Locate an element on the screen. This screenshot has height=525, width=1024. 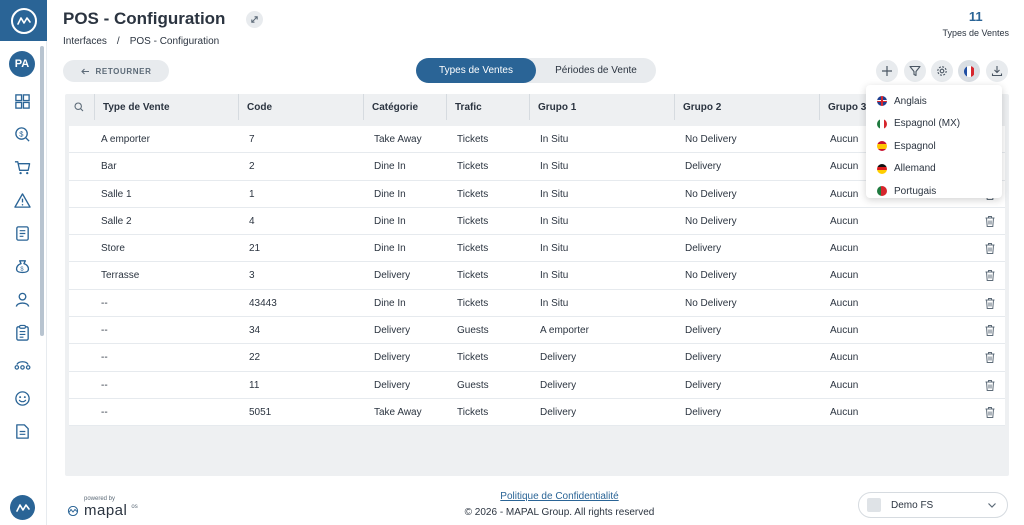
filter-button is located at coordinates (915, 71).